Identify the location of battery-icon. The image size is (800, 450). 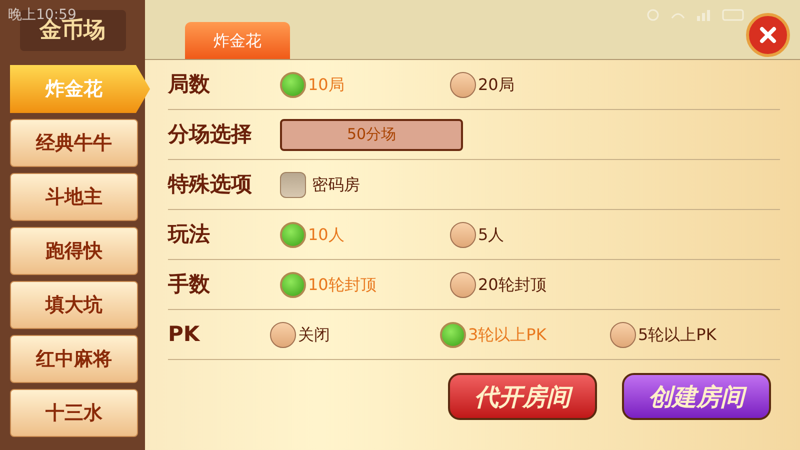
(733, 15).